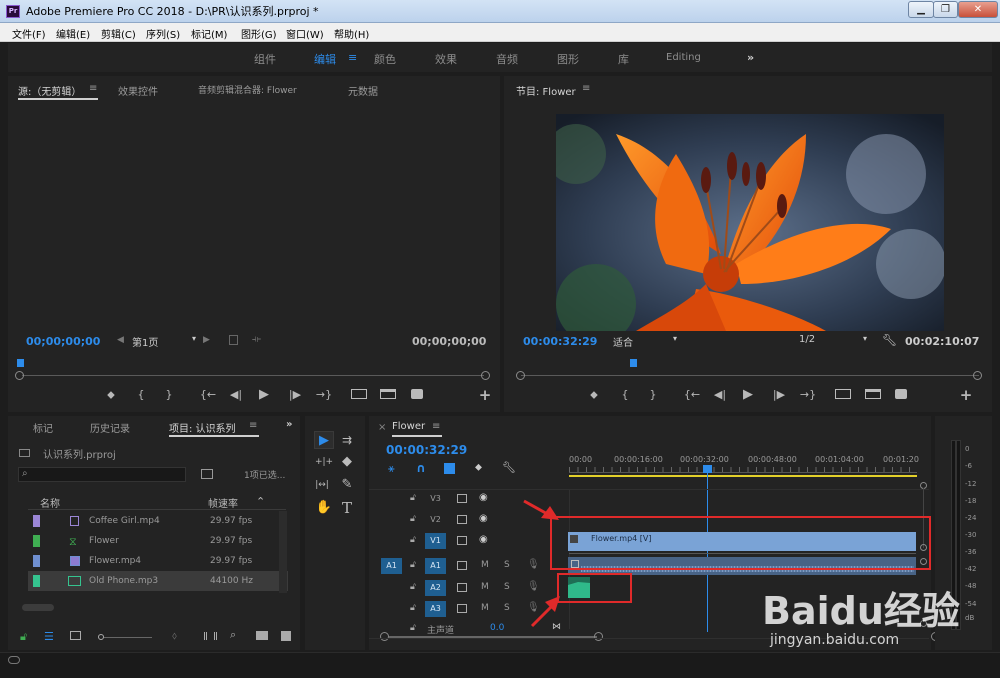 The image size is (1000, 678). What do you see at coordinates (347, 440) in the screenshot?
I see `track-select-tool-icon: ⇉` at bounding box center [347, 440].